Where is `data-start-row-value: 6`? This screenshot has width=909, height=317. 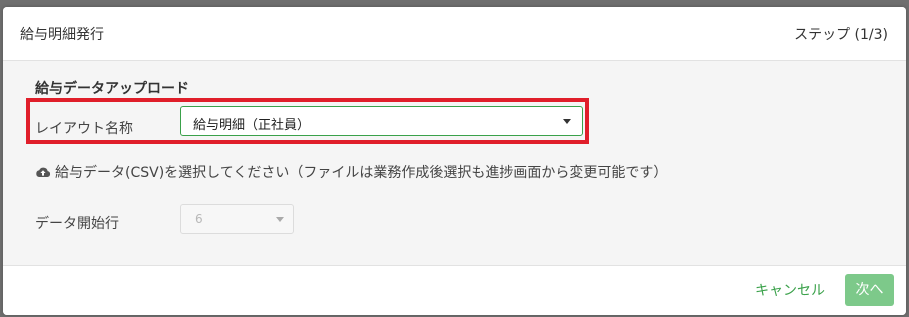 data-start-row-value: 6 is located at coordinates (199, 219).